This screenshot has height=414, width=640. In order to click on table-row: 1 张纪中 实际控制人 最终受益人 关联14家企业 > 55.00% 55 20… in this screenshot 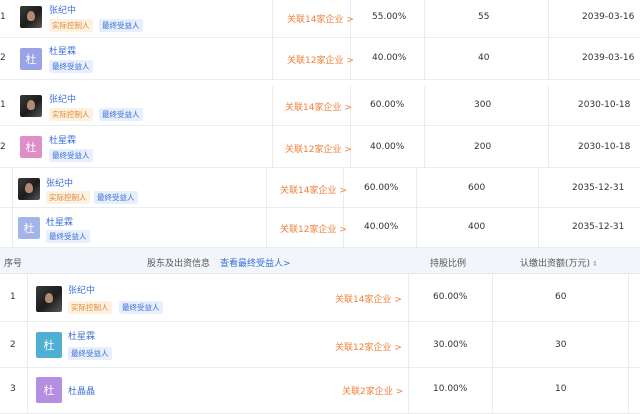, I will do `click(320, 19)`.